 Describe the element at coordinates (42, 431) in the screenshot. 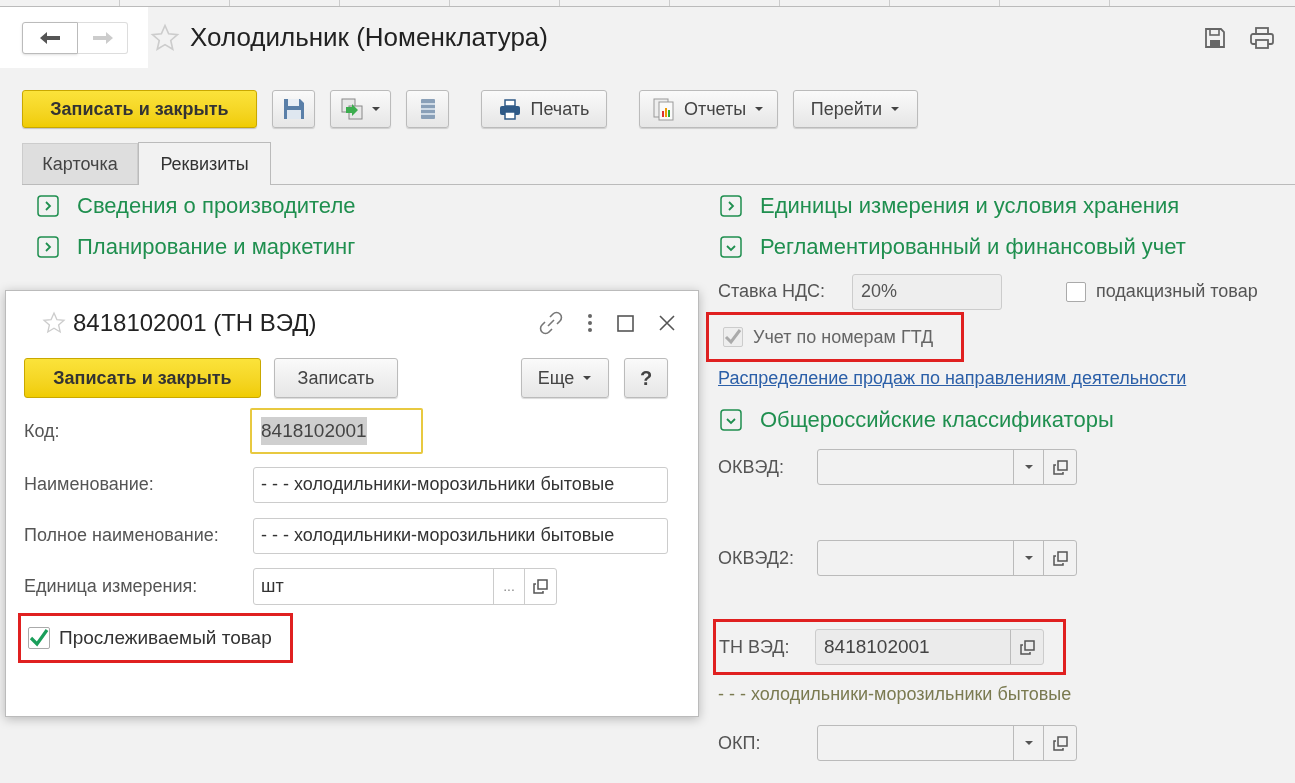

I see `field-label: Код:` at that location.